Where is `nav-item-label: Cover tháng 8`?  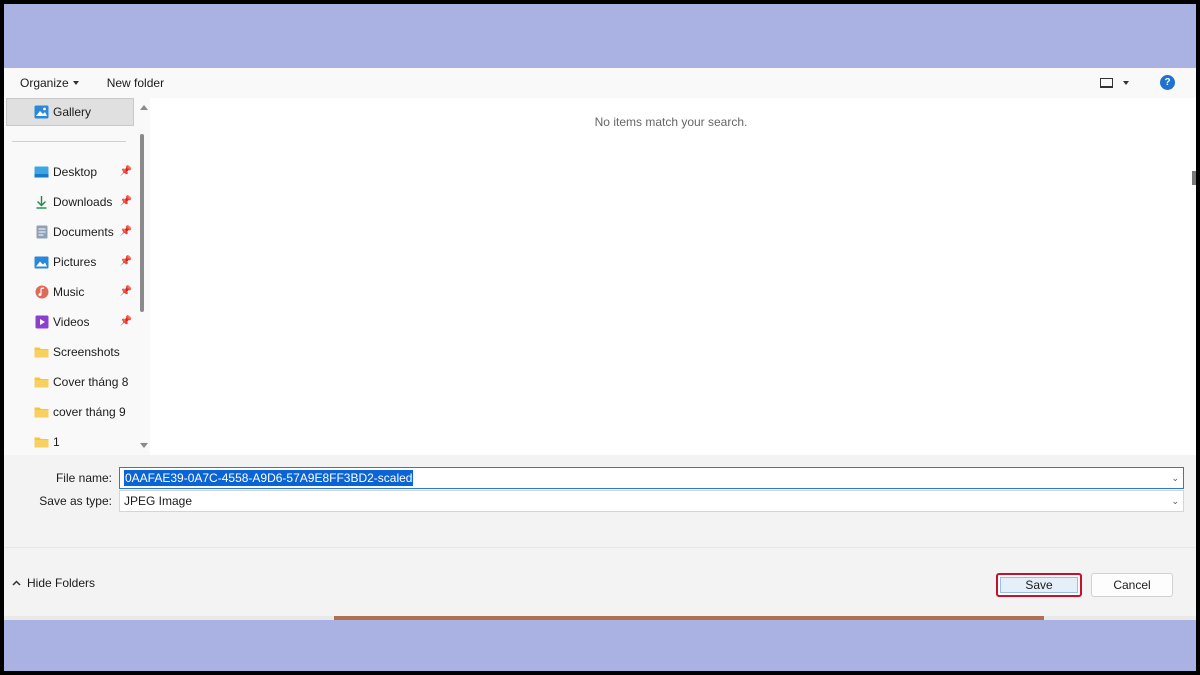
nav-item-label: Cover tháng 8 is located at coordinates (91, 382).